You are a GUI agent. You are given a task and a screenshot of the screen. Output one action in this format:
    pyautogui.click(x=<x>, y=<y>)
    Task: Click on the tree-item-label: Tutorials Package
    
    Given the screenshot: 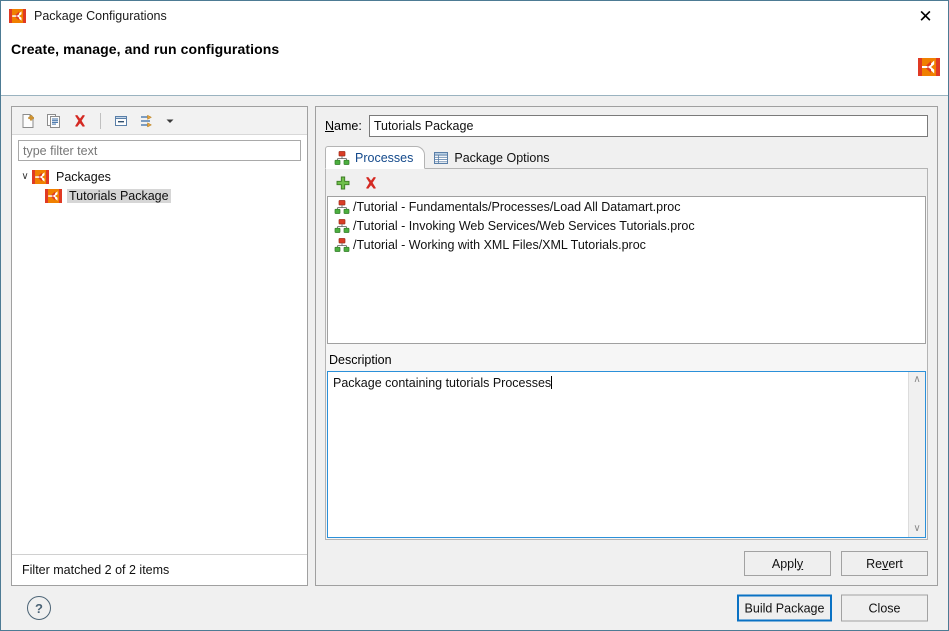 What is the action you would take?
    pyautogui.click(x=119, y=195)
    